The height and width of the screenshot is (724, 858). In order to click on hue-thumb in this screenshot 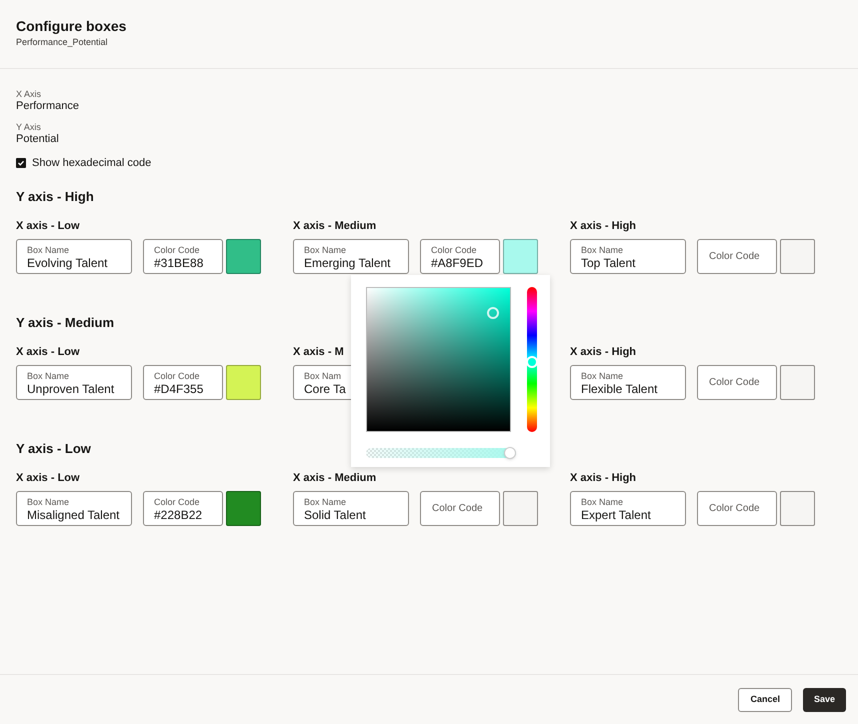, I will do `click(532, 362)`.